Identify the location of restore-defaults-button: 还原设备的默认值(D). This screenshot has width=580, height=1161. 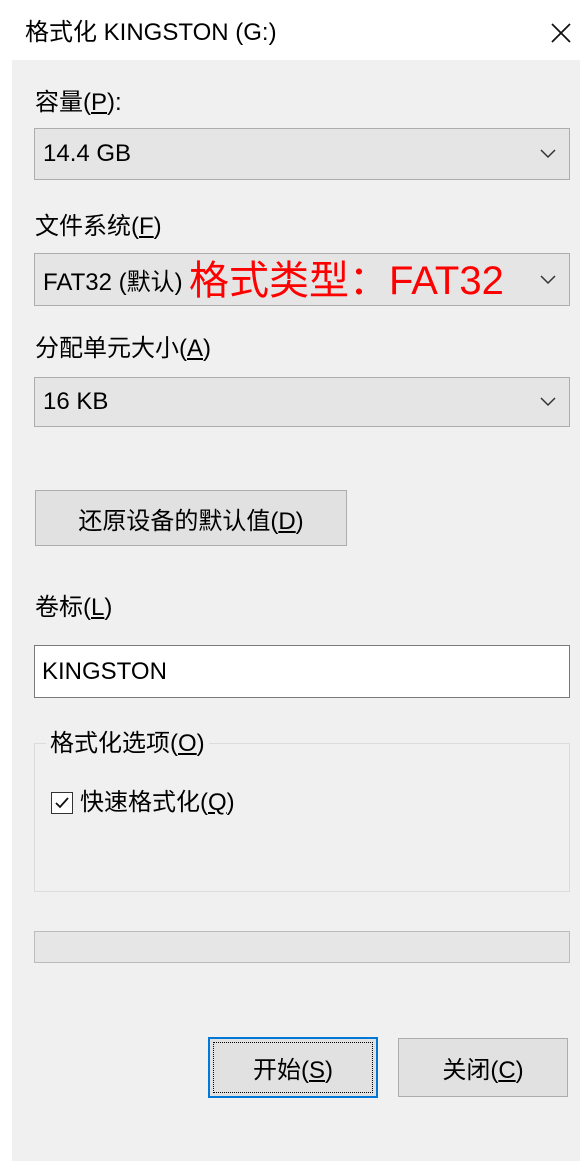
(191, 518).